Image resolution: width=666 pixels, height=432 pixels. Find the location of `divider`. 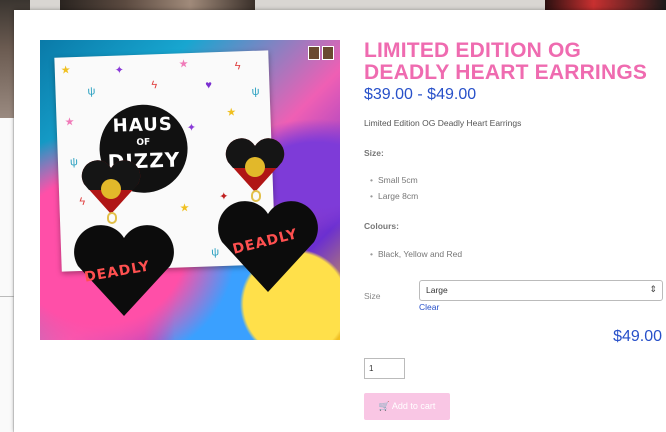

divider is located at coordinates (7, 296).